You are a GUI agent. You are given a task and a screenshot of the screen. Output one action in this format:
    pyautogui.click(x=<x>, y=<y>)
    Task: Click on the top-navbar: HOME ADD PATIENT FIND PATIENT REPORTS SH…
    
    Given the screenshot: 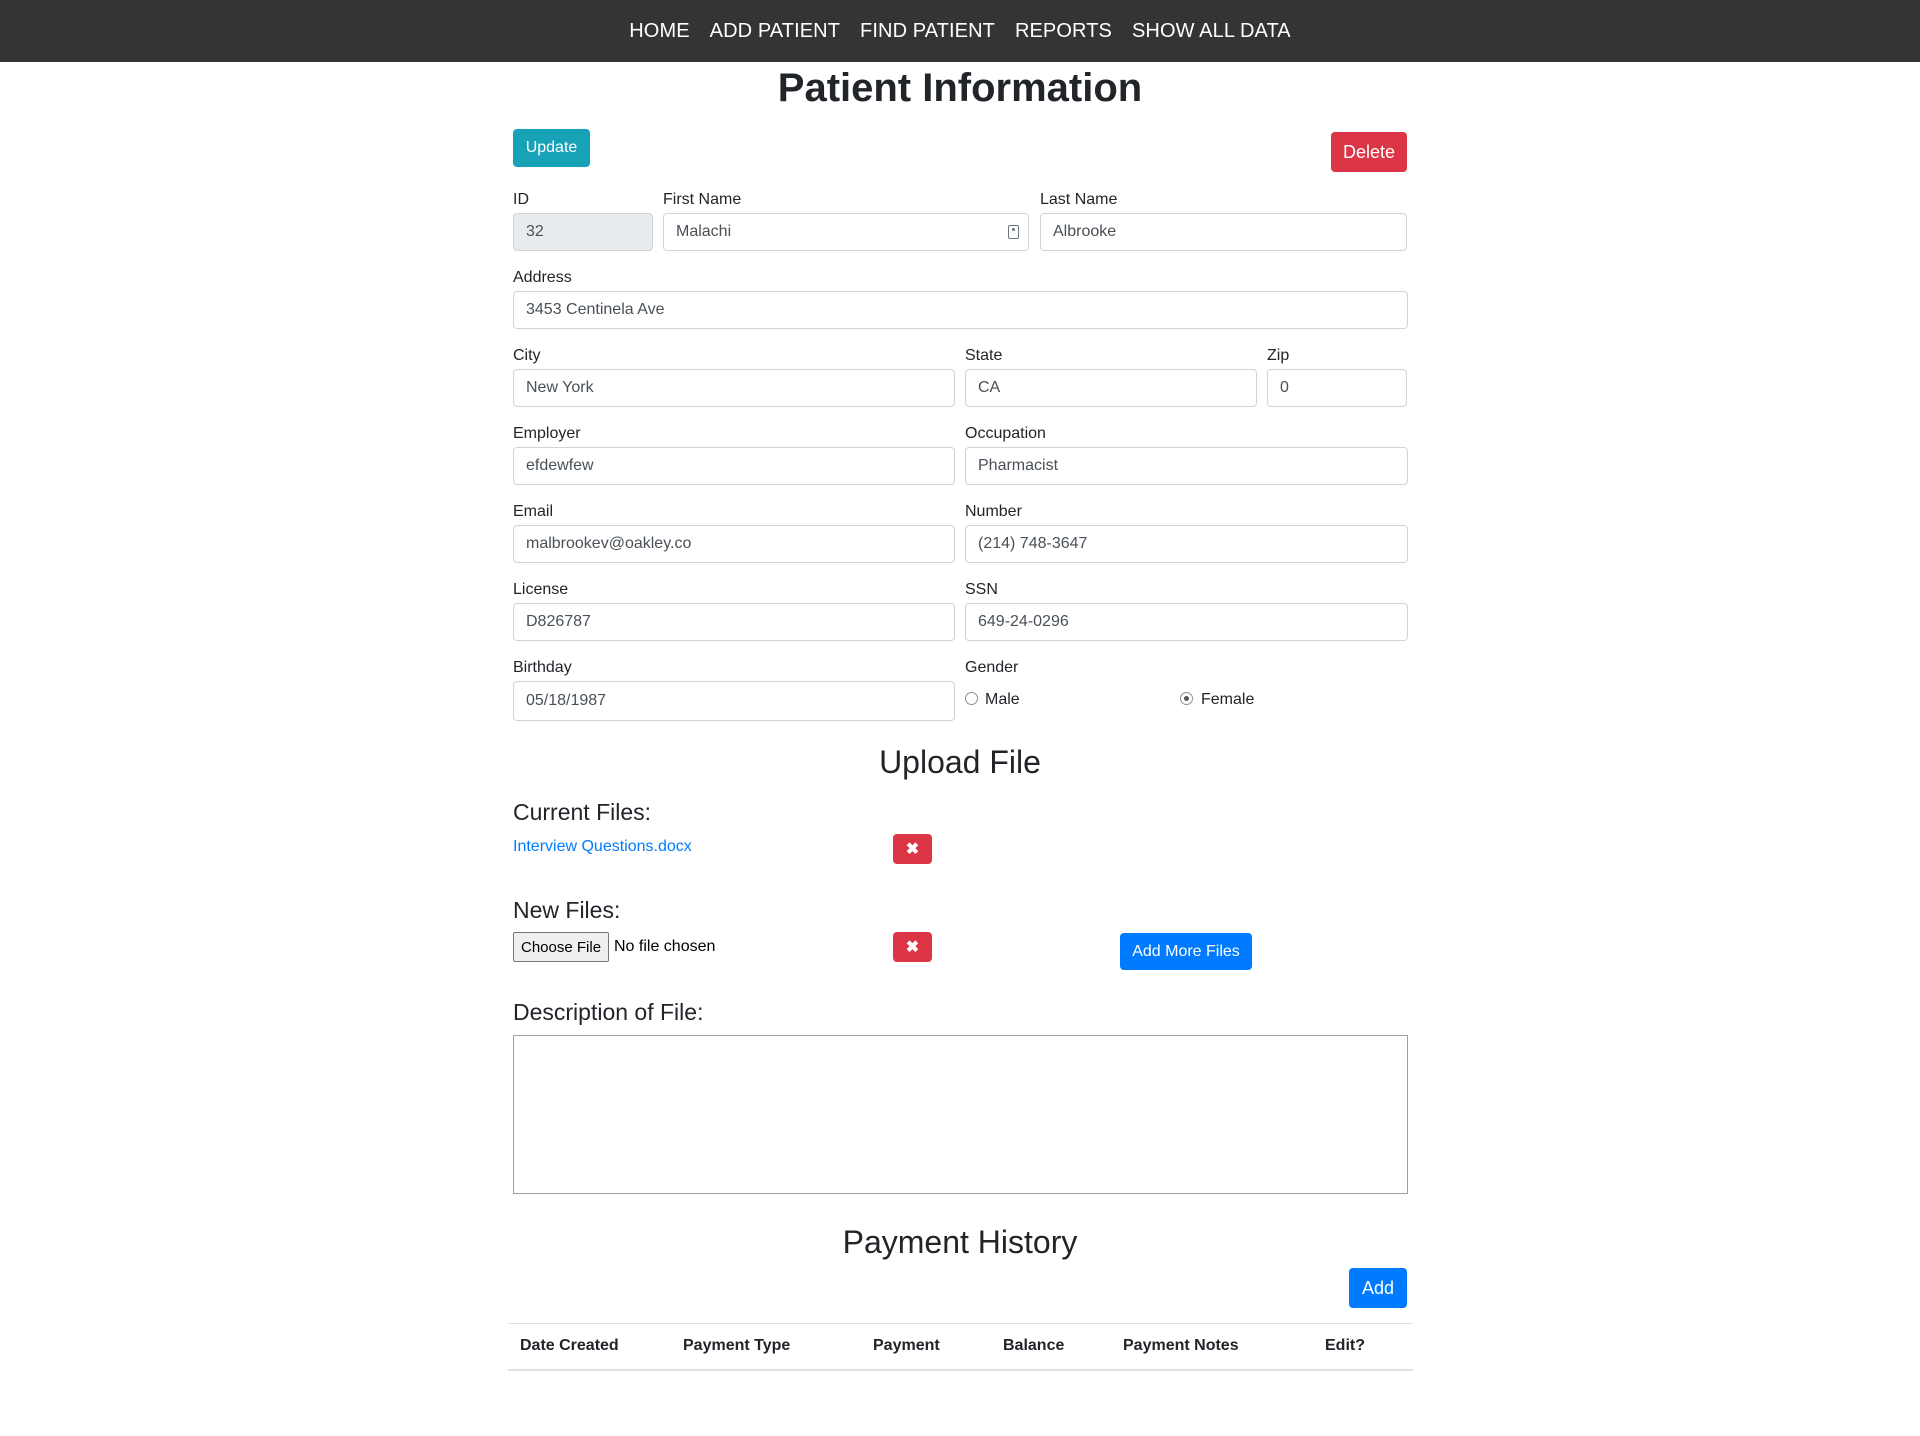 What is the action you would take?
    pyautogui.click(x=960, y=31)
    